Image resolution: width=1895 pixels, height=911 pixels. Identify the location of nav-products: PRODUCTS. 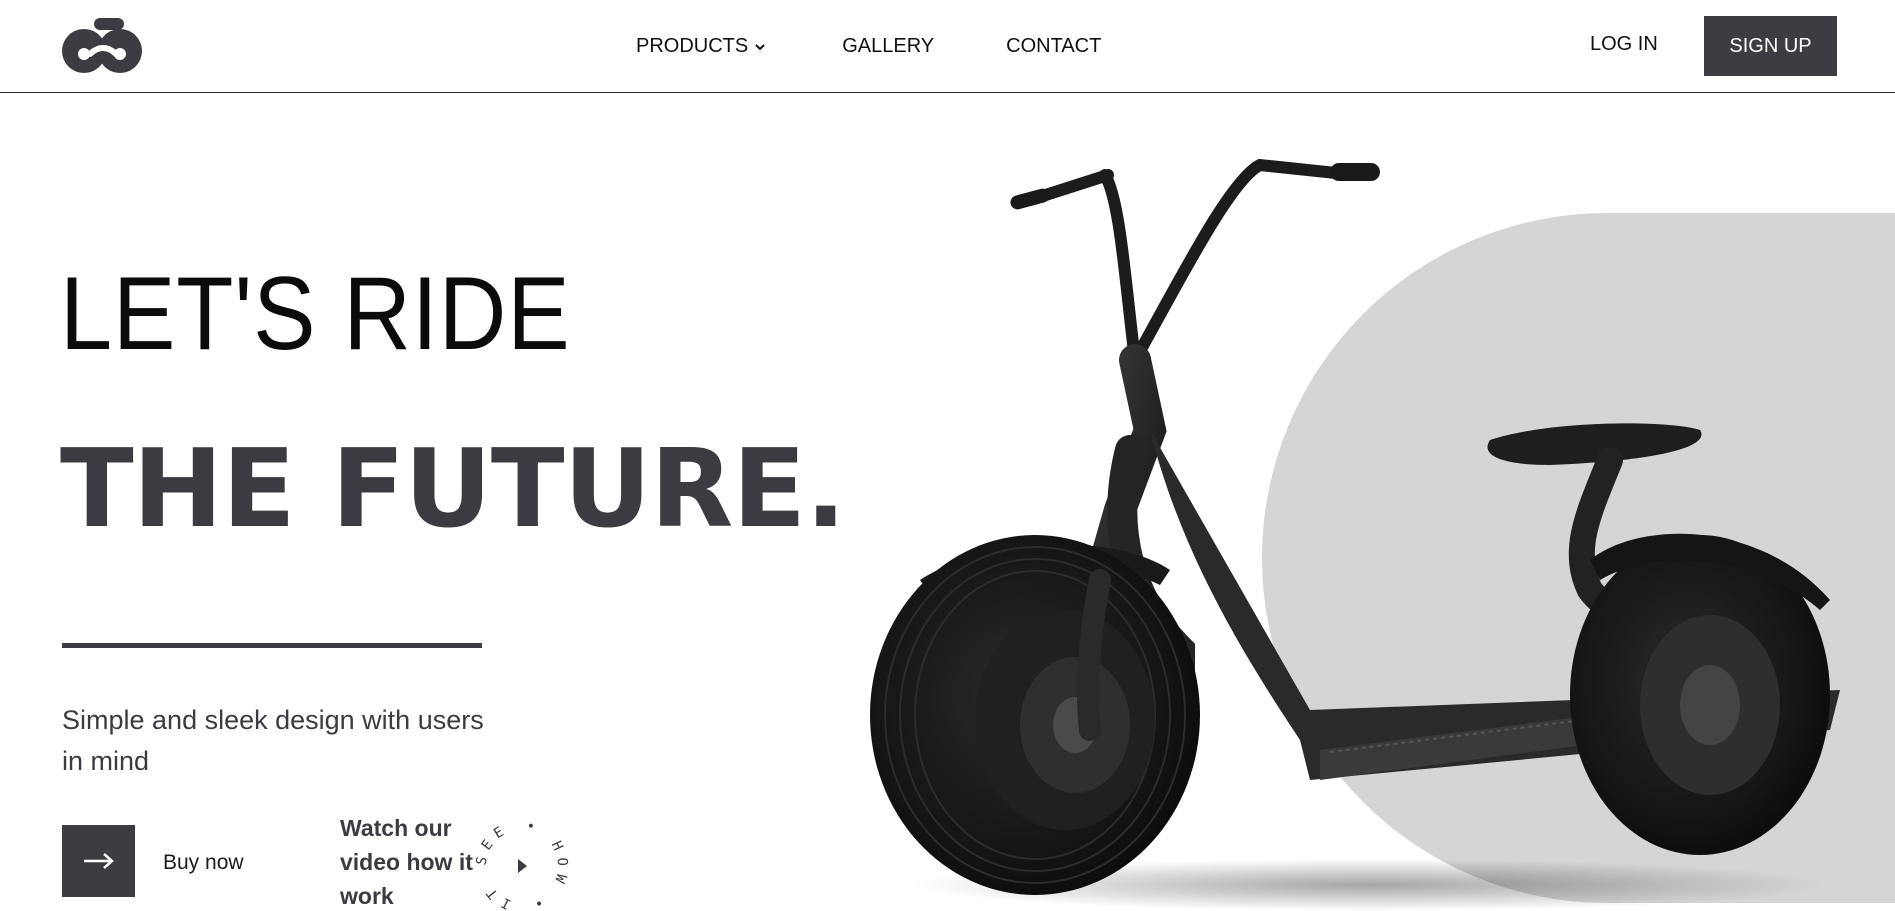
(701, 46).